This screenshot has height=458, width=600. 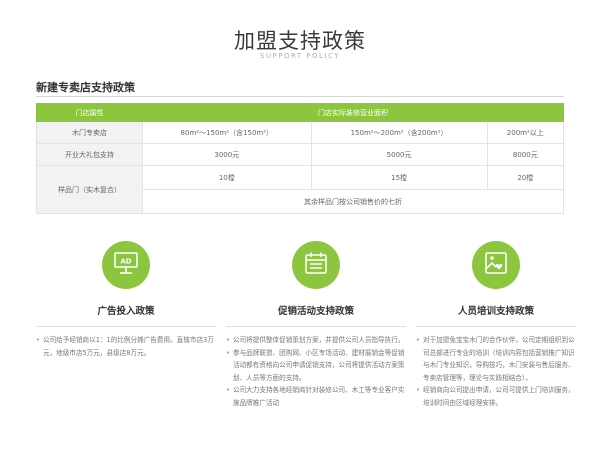 What do you see at coordinates (300, 56) in the screenshot?
I see `page-subtitle: SUPPORT POLICY` at bounding box center [300, 56].